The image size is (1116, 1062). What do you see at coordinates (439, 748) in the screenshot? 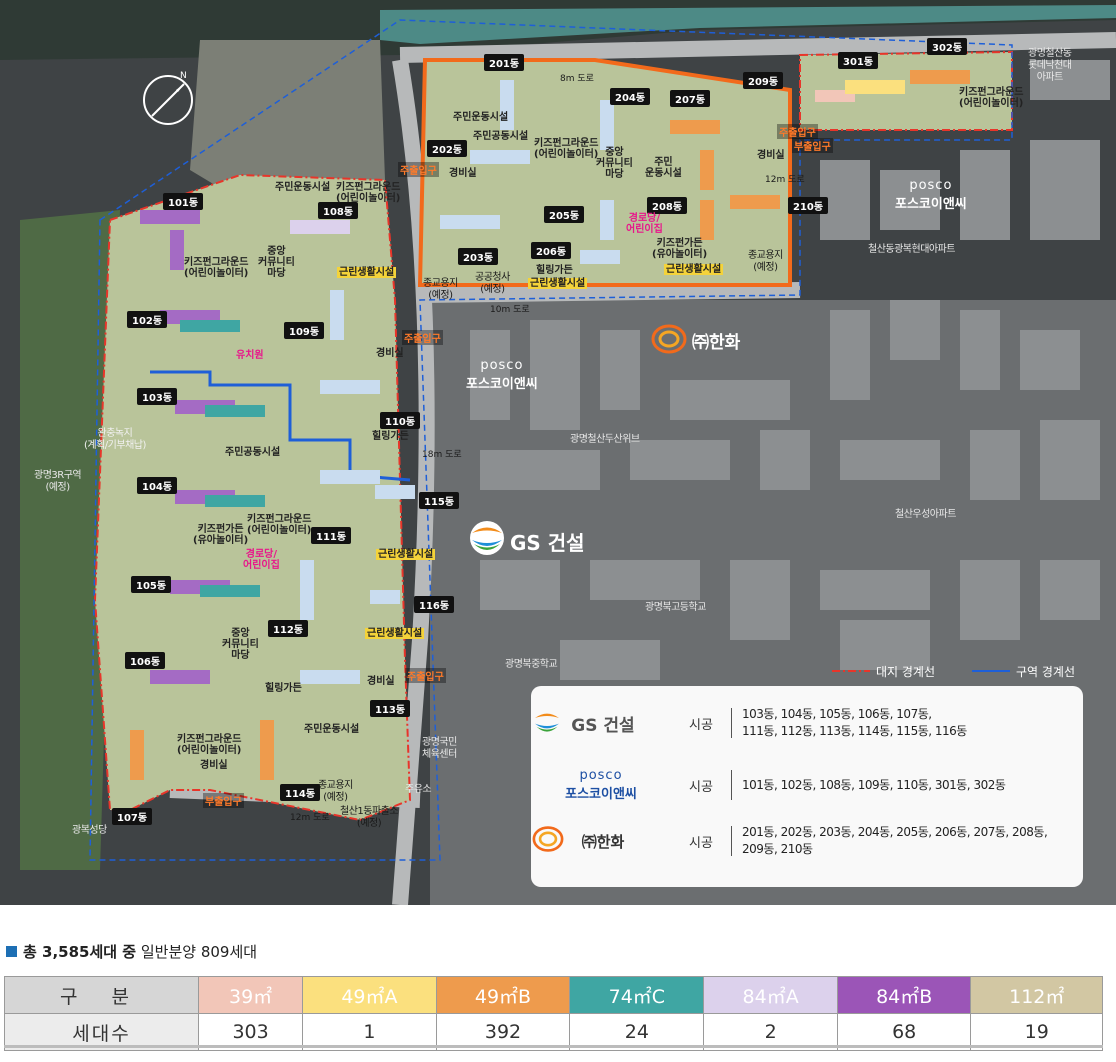
I see `place-label: 광명국민 체육센터` at bounding box center [439, 748].